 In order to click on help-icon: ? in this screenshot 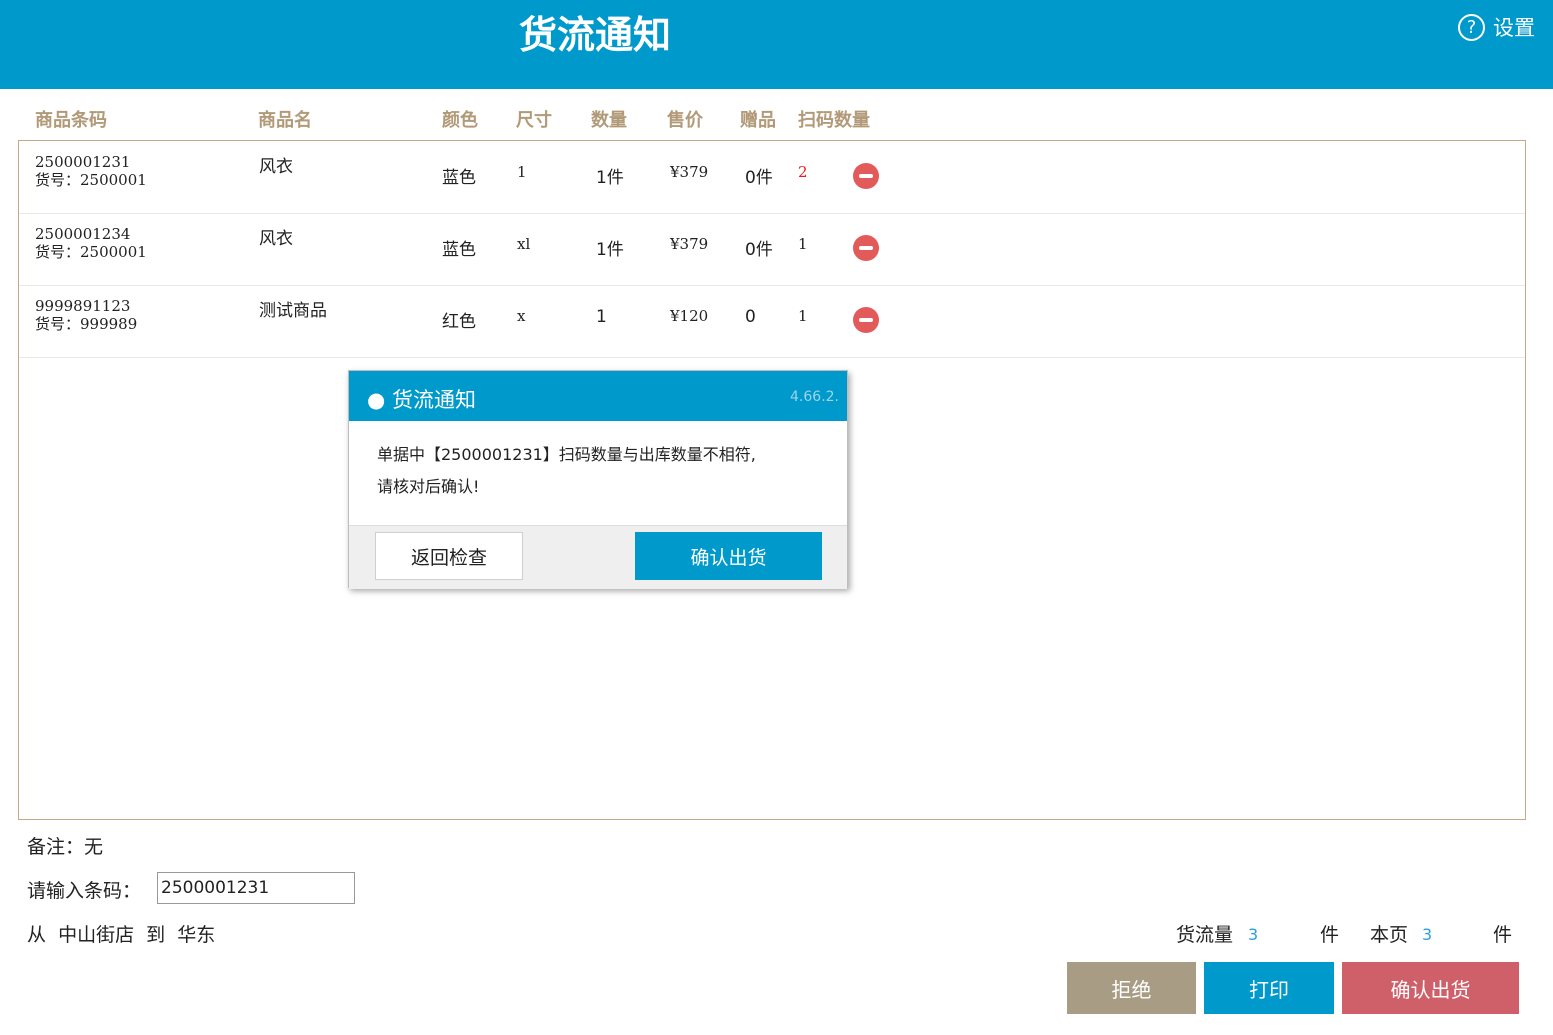, I will do `click(1471, 27)`.